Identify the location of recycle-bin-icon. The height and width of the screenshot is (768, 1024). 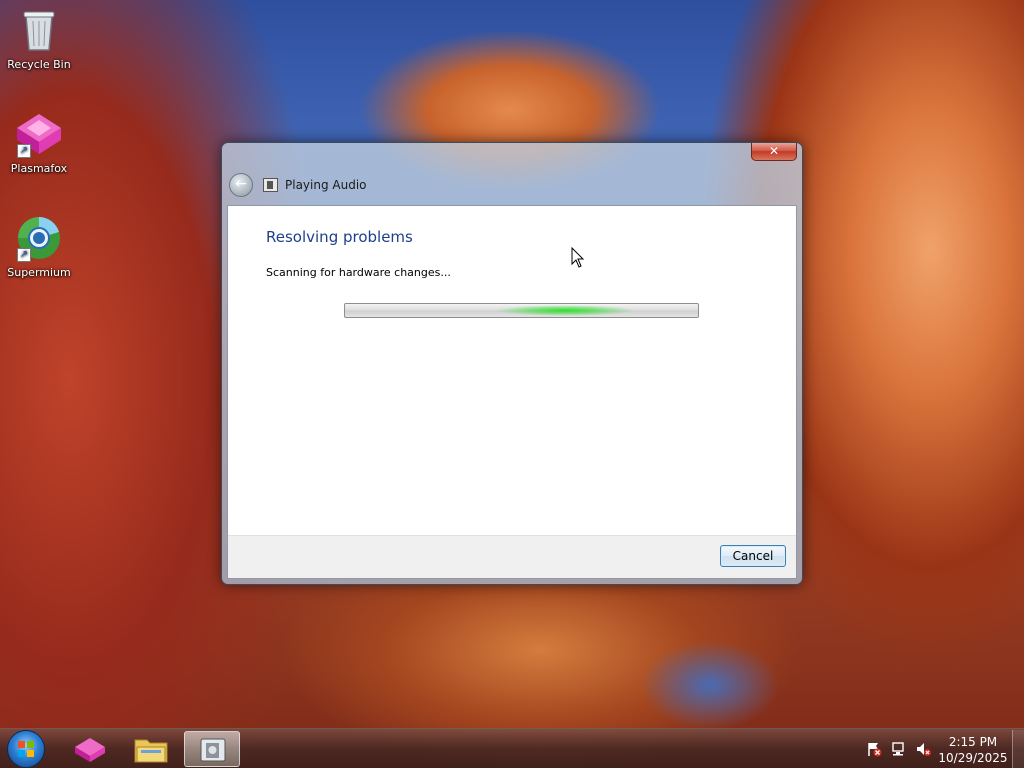
(39, 30).